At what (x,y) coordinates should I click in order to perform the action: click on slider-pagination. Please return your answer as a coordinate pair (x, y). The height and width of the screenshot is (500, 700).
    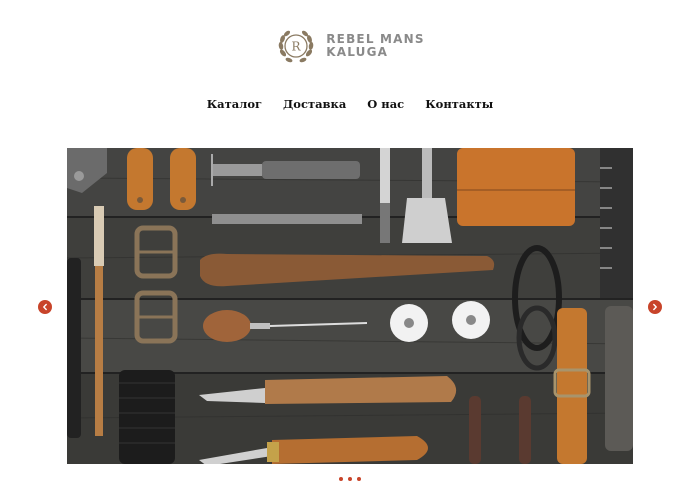
    Looking at the image, I should click on (350, 479).